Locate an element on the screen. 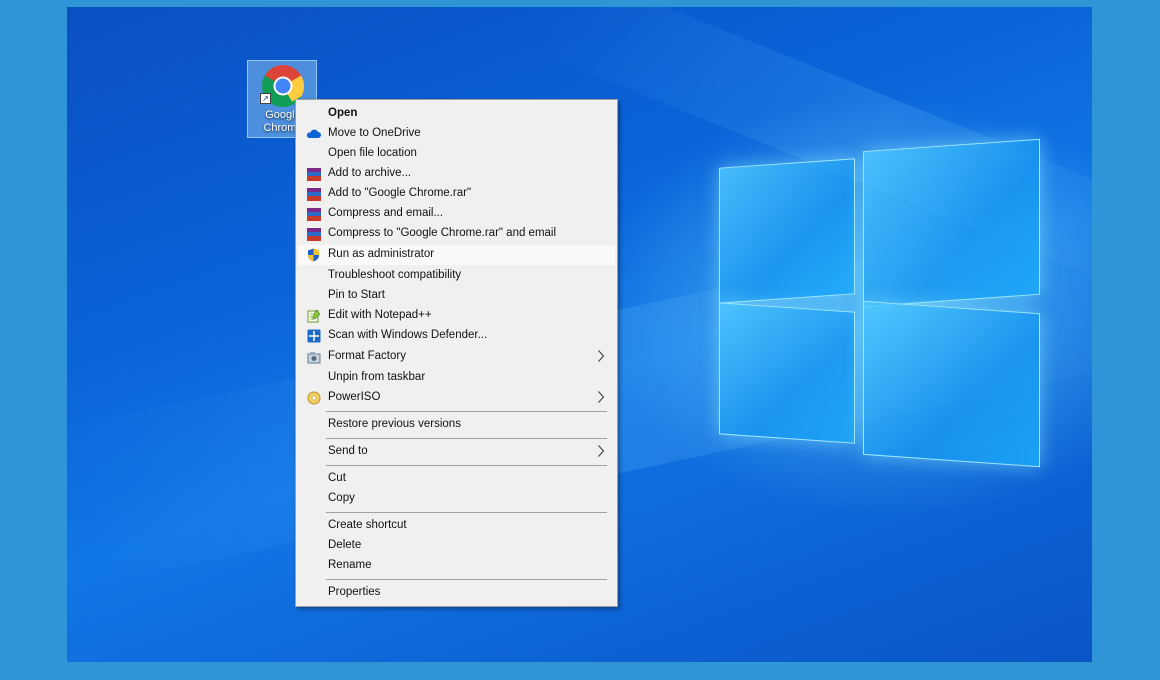 The width and height of the screenshot is (1160, 680). menu-item-delete: Delete is located at coordinates (456, 546).